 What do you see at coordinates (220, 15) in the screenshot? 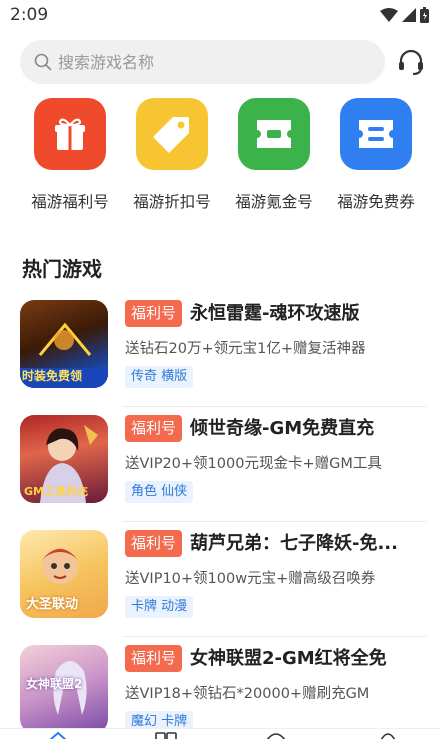
I see `status-bar: 2:09` at bounding box center [220, 15].